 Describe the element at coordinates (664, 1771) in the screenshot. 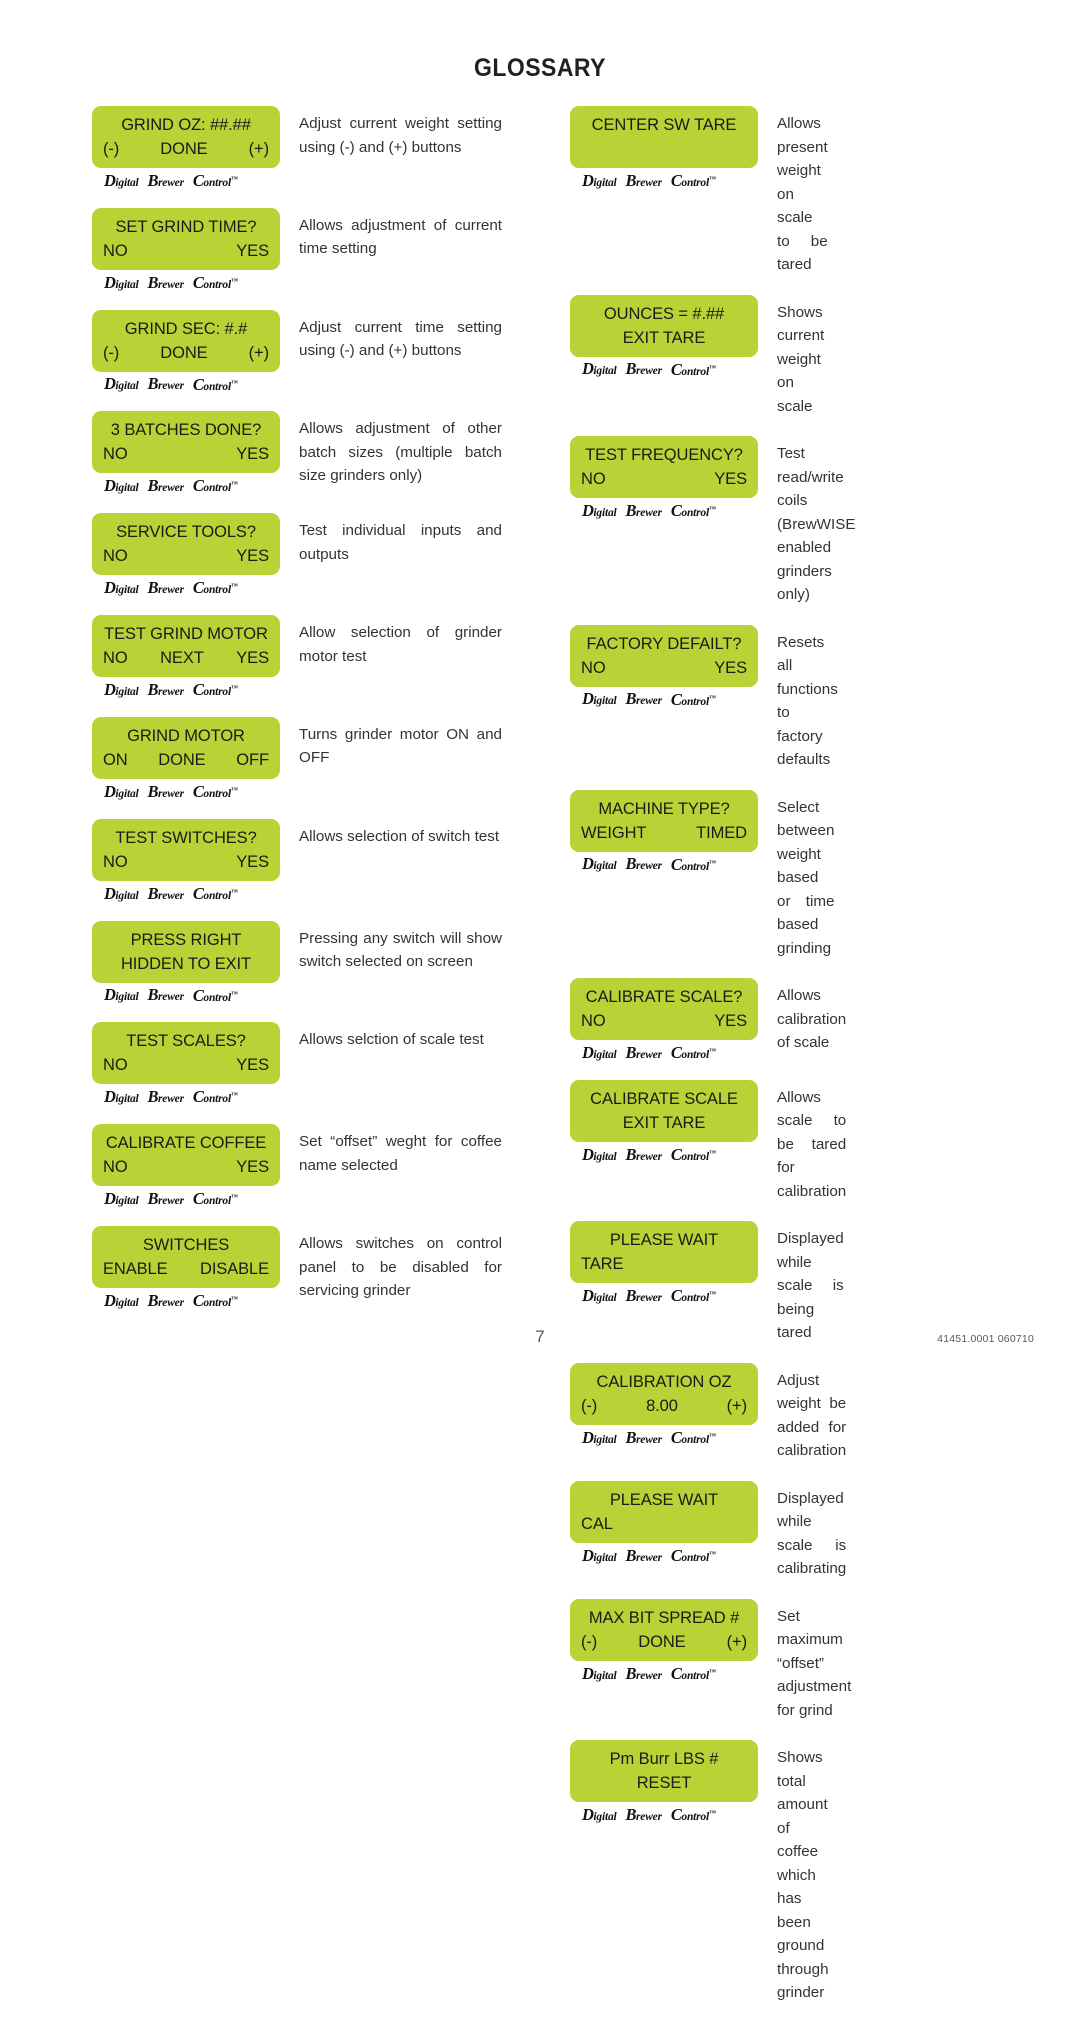

I see `lcd-display: Pm Burr LBS # RESET` at that location.